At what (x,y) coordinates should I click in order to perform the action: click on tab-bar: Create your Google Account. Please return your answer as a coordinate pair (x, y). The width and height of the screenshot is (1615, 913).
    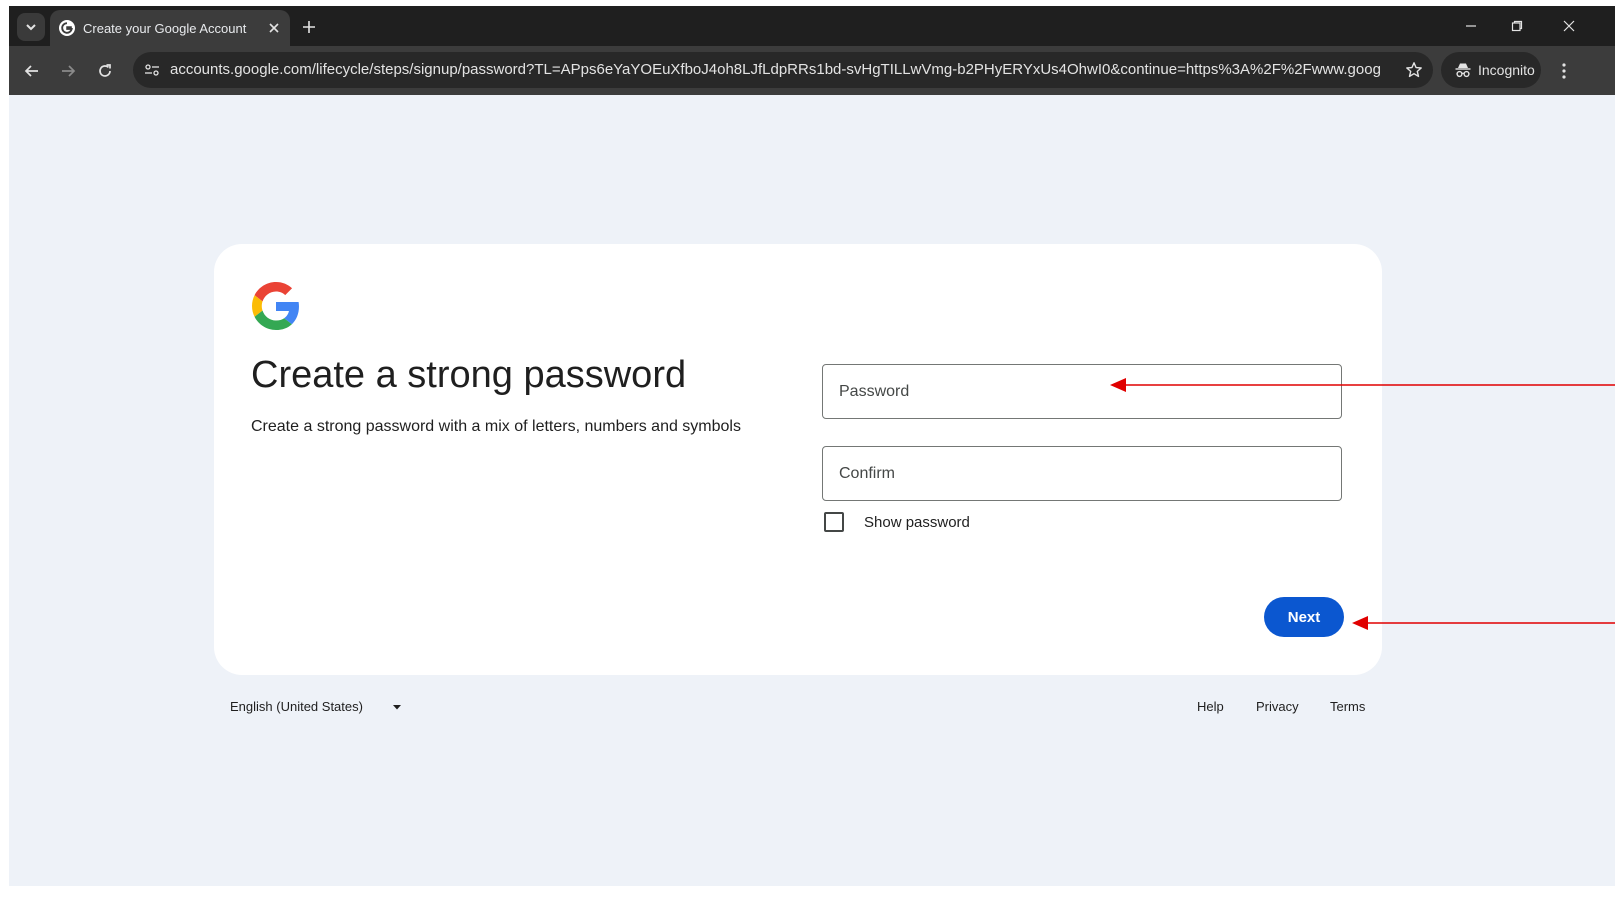
    Looking at the image, I should click on (812, 26).